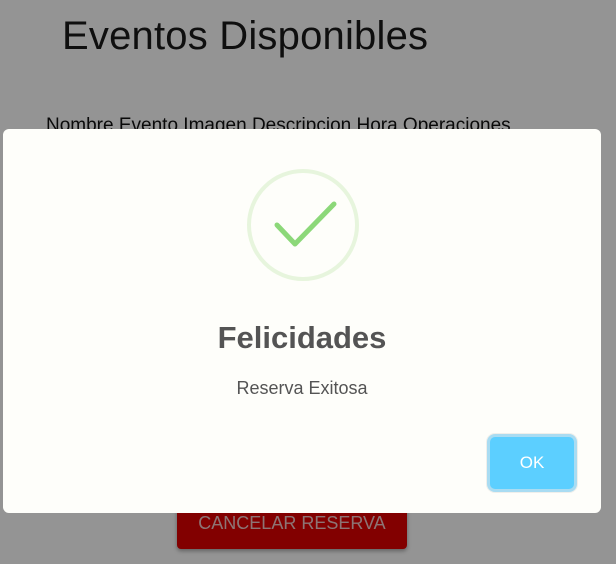 The height and width of the screenshot is (564, 616). Describe the element at coordinates (303, 225) in the screenshot. I see `success-check-icon` at that location.